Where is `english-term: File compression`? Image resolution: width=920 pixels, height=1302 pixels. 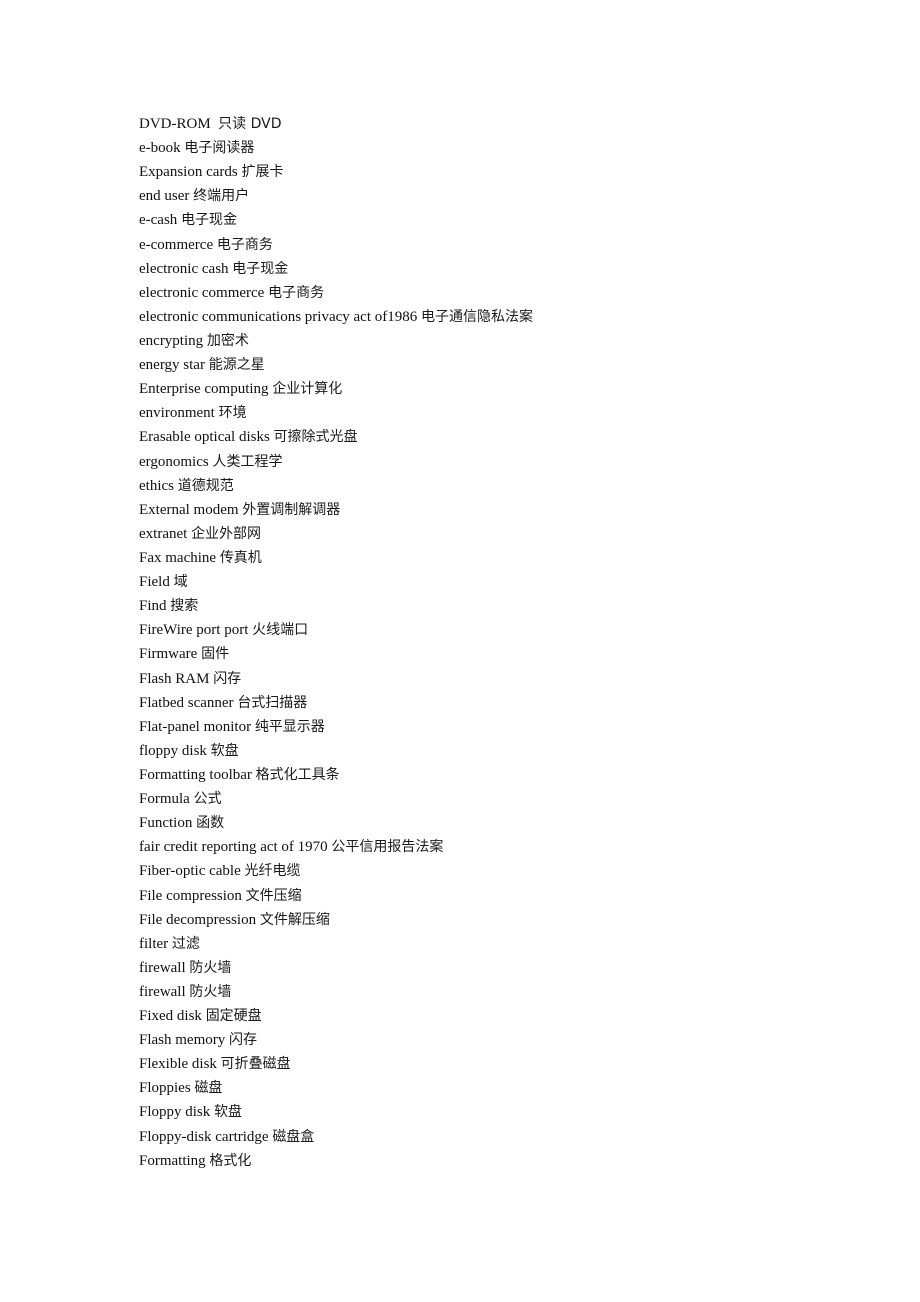
english-term: File compression is located at coordinates (190, 895).